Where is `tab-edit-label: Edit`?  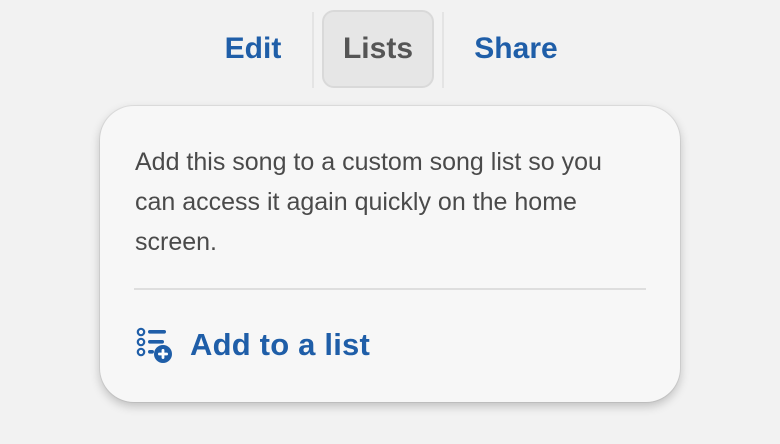
tab-edit-label: Edit is located at coordinates (253, 48).